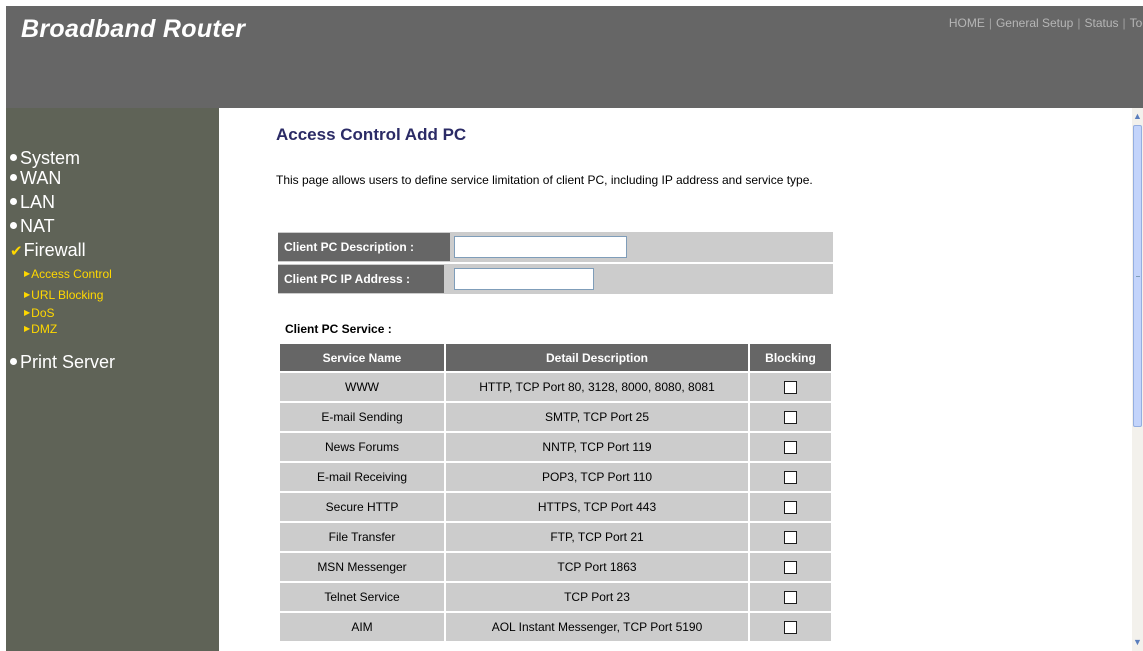 The height and width of the screenshot is (651, 1143). I want to click on service-name-cell: File Transfer, so click(362, 537).